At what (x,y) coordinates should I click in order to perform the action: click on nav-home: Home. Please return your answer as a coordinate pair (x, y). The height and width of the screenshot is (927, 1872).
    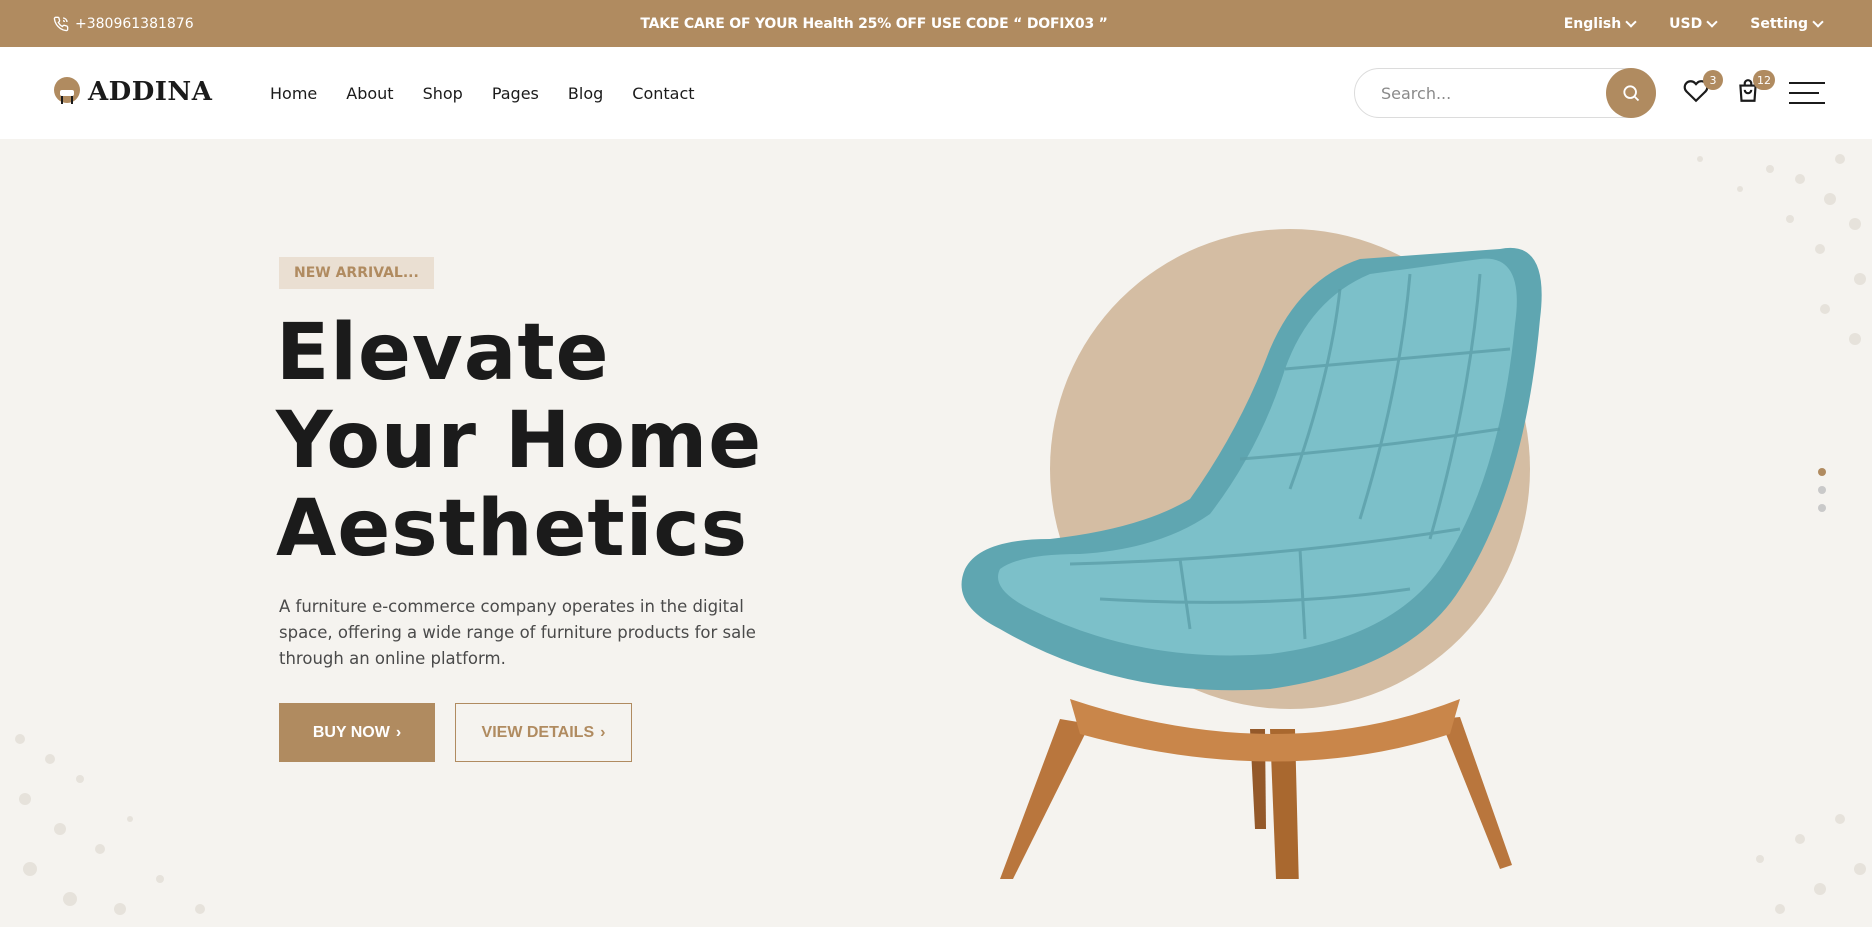
    Looking at the image, I should click on (293, 93).